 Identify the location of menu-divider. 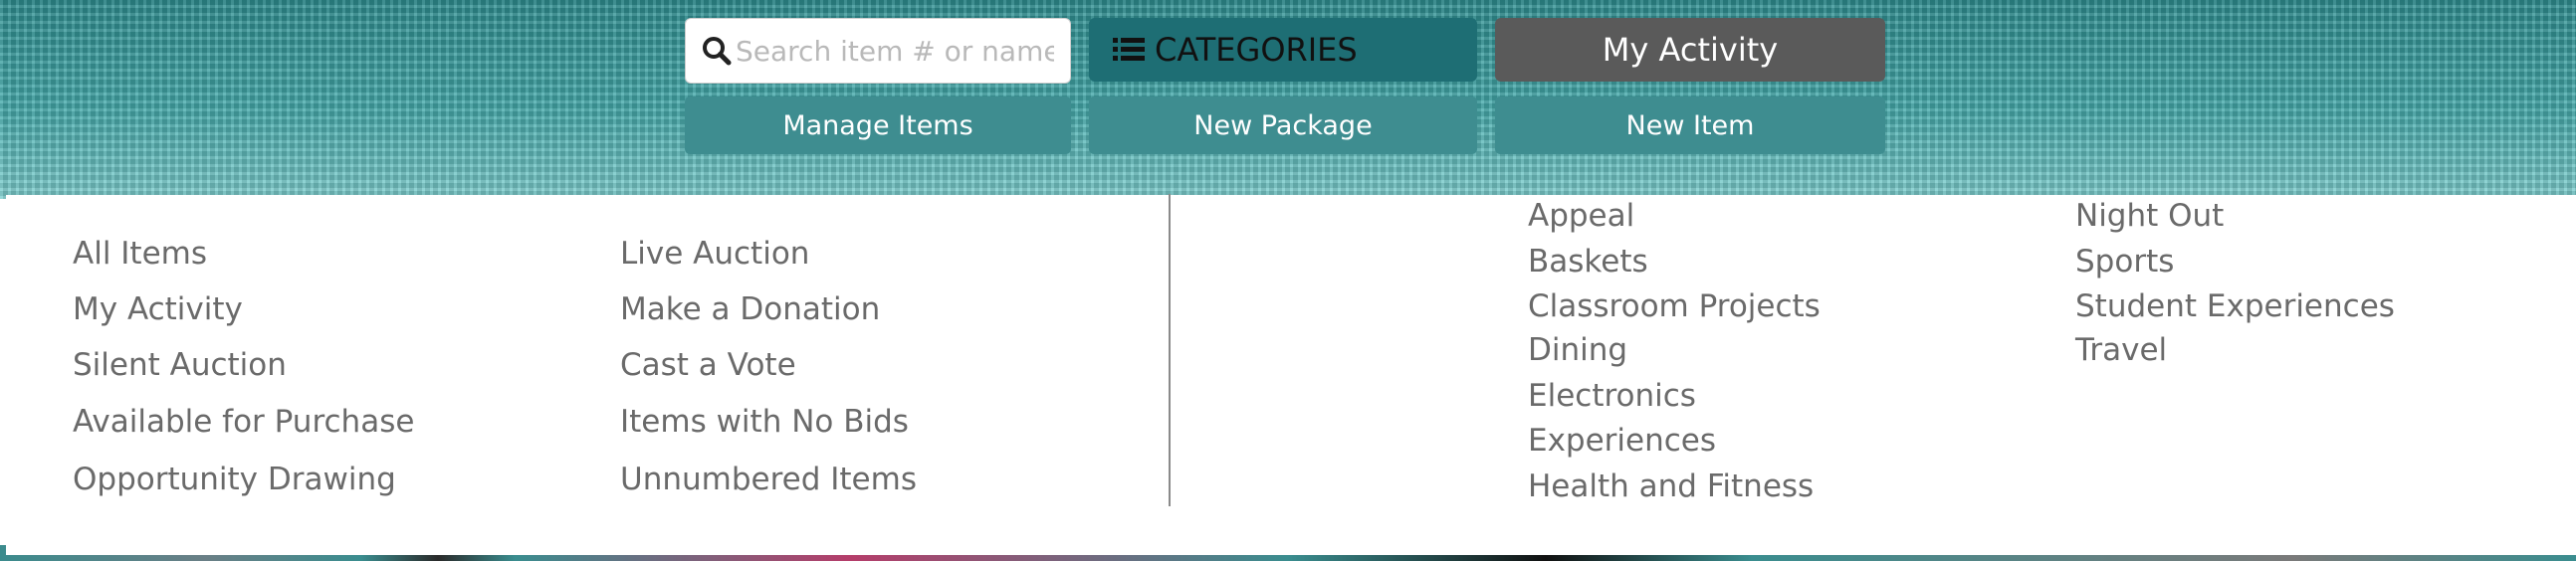
(1170, 350).